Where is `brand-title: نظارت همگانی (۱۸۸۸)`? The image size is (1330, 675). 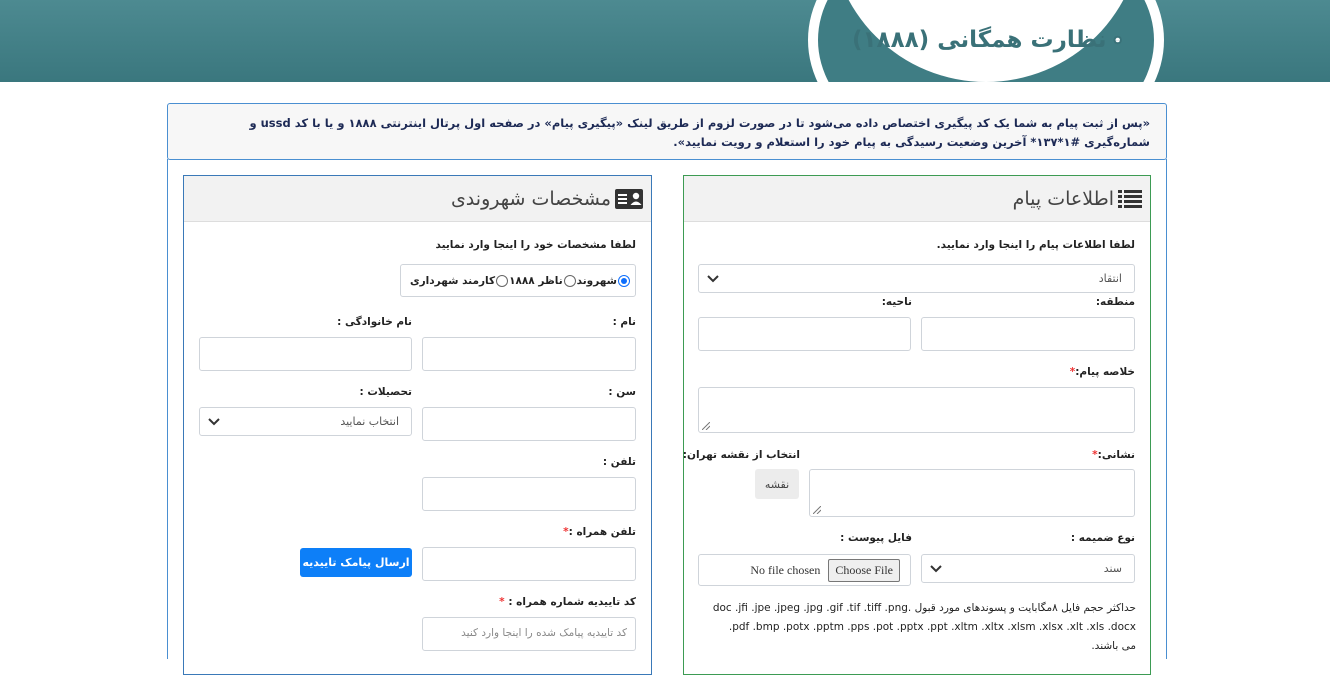
brand-title: نظارت همگانی (۱۸۸۸) is located at coordinates (979, 40).